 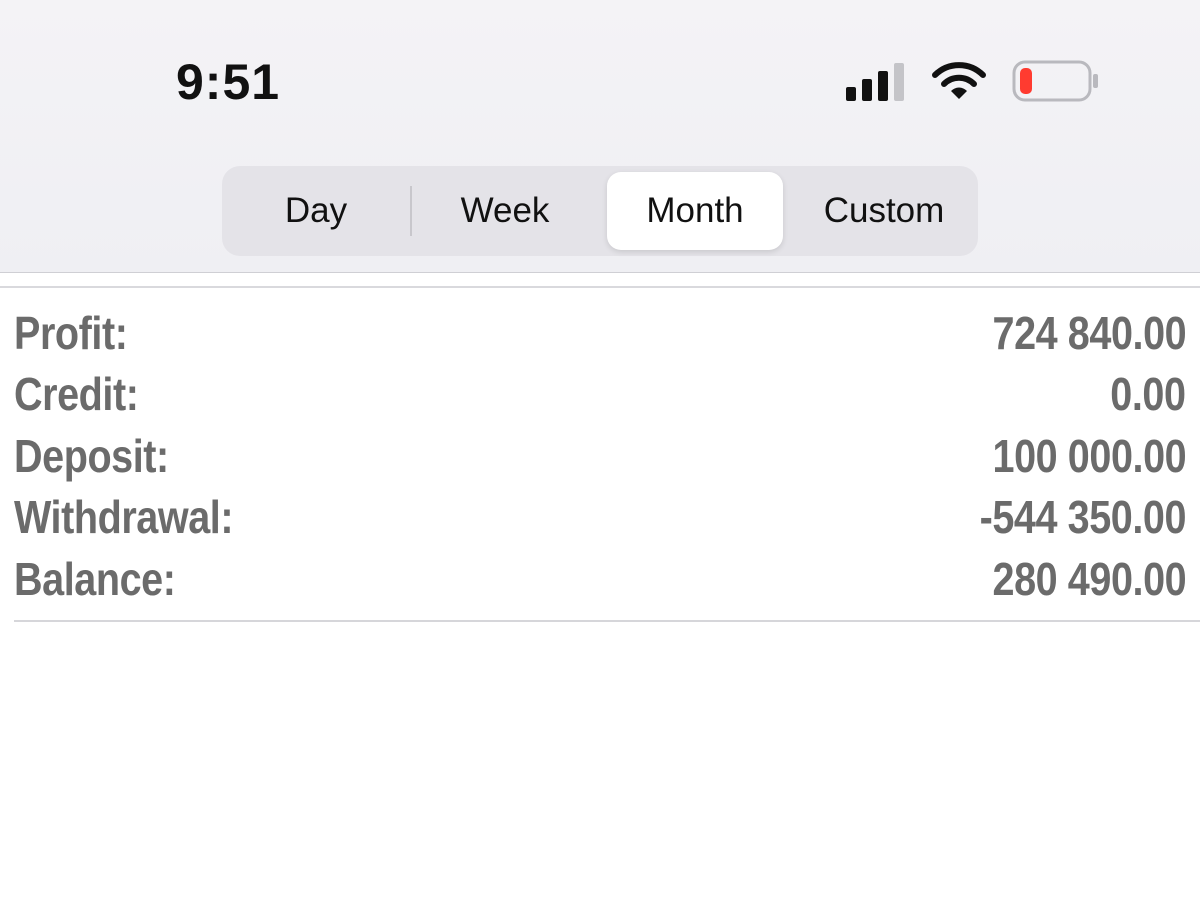 I want to click on segment-custom: Custom, so click(x=884, y=211).